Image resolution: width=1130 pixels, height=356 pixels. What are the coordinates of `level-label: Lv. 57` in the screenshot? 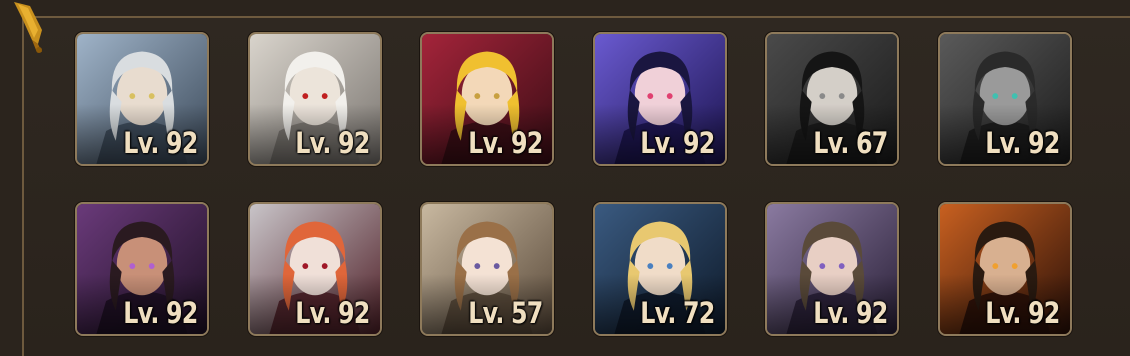 It's located at (505, 313).